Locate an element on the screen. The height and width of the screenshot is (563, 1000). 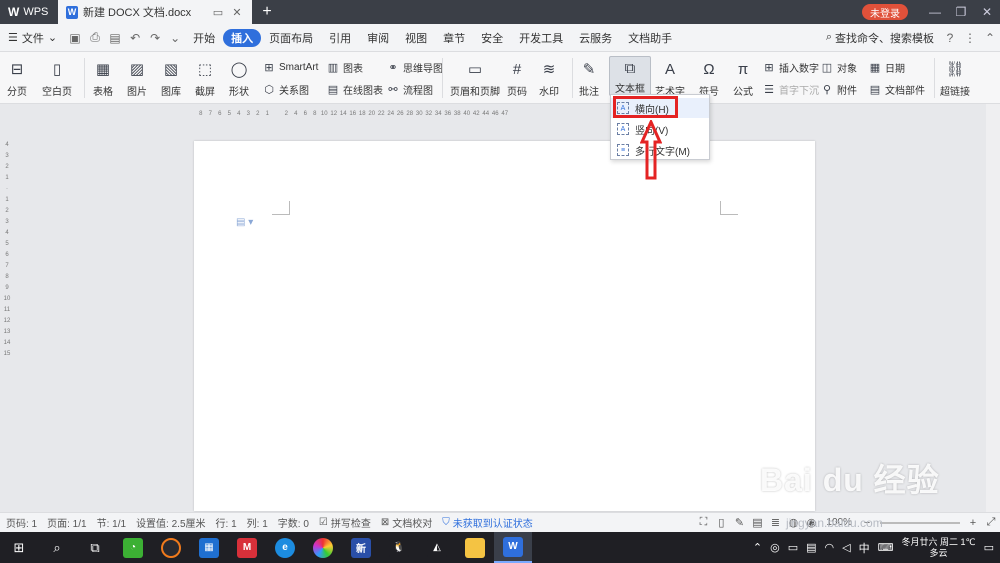
tab-security: 安全 is located at coordinates (492, 38).